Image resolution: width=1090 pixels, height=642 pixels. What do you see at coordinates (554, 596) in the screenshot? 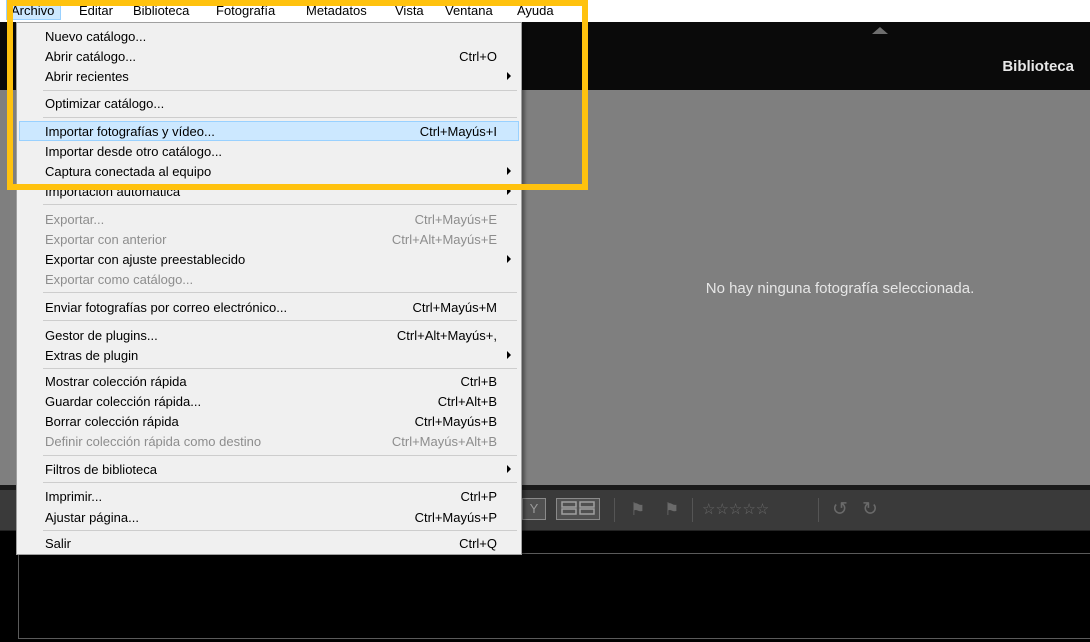
I see `filmstrip` at bounding box center [554, 596].